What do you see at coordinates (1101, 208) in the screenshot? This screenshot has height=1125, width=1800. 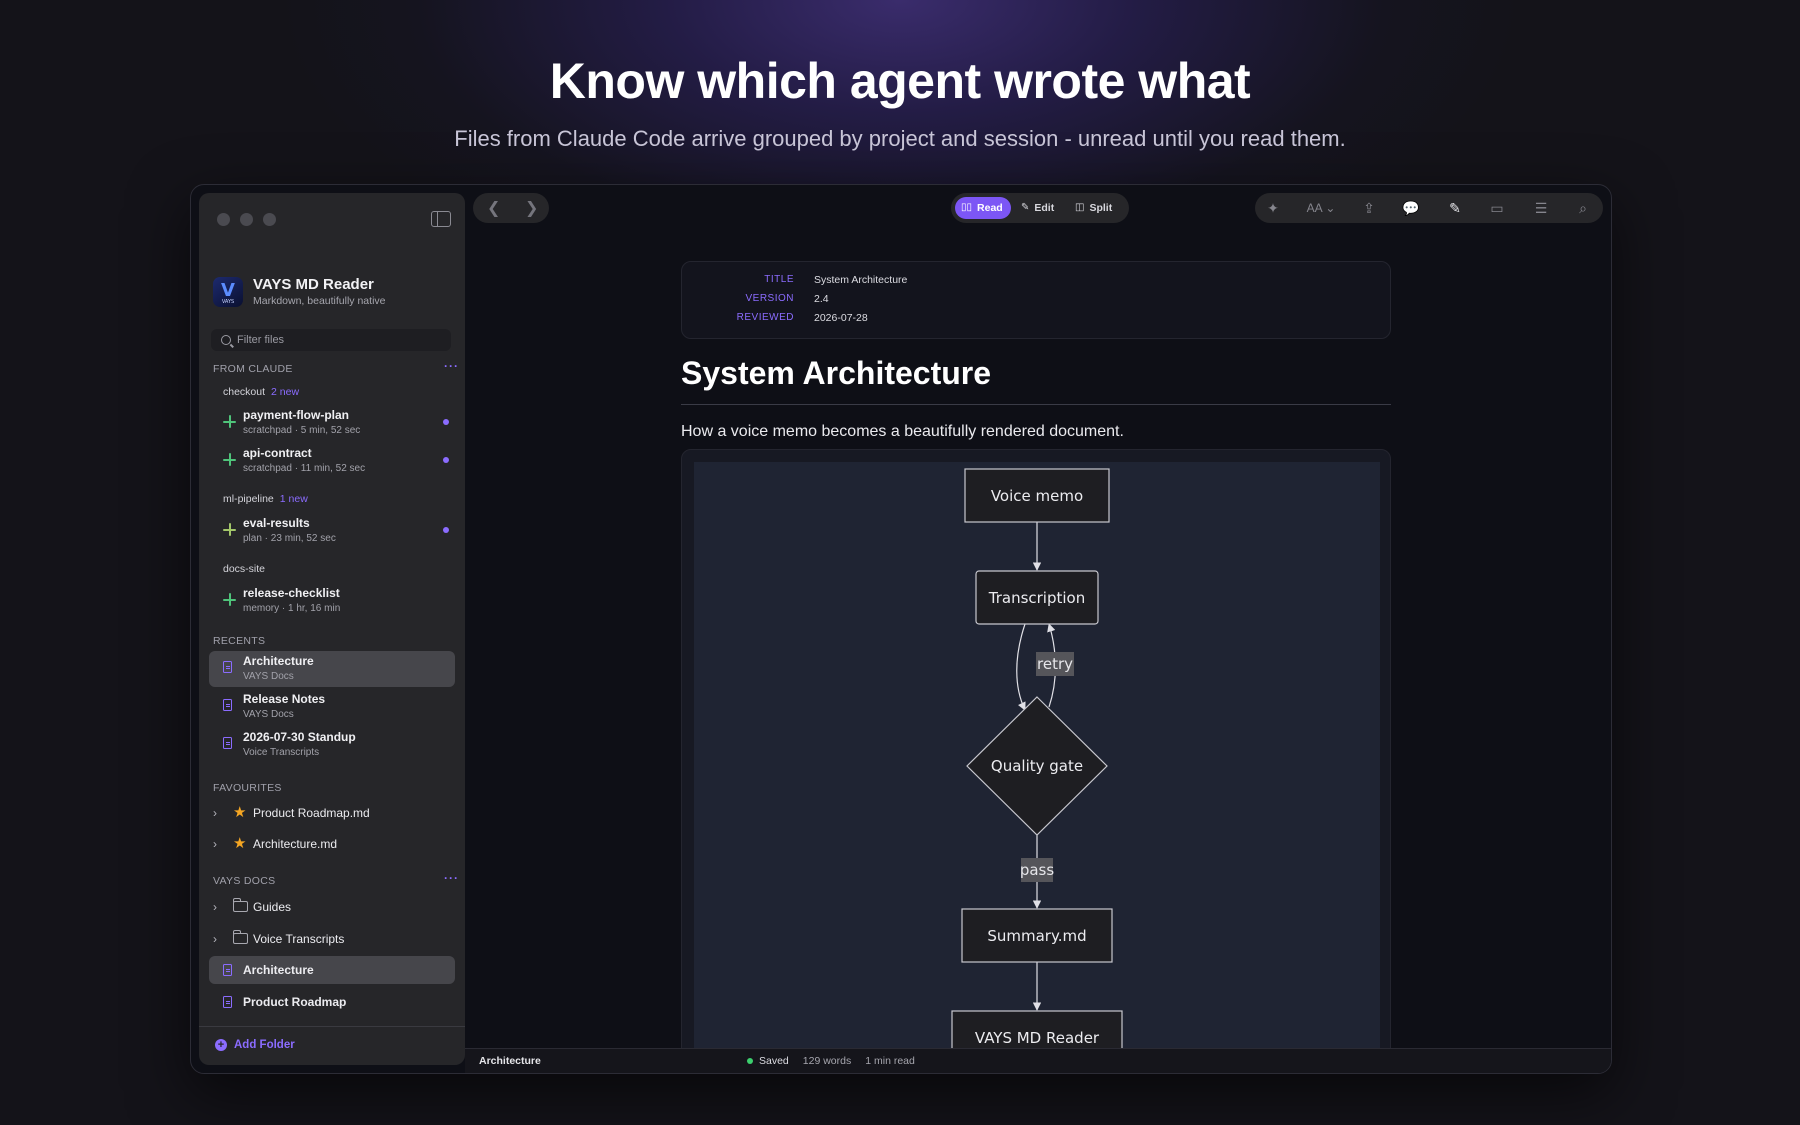 I see `split-mode-label: Split` at bounding box center [1101, 208].